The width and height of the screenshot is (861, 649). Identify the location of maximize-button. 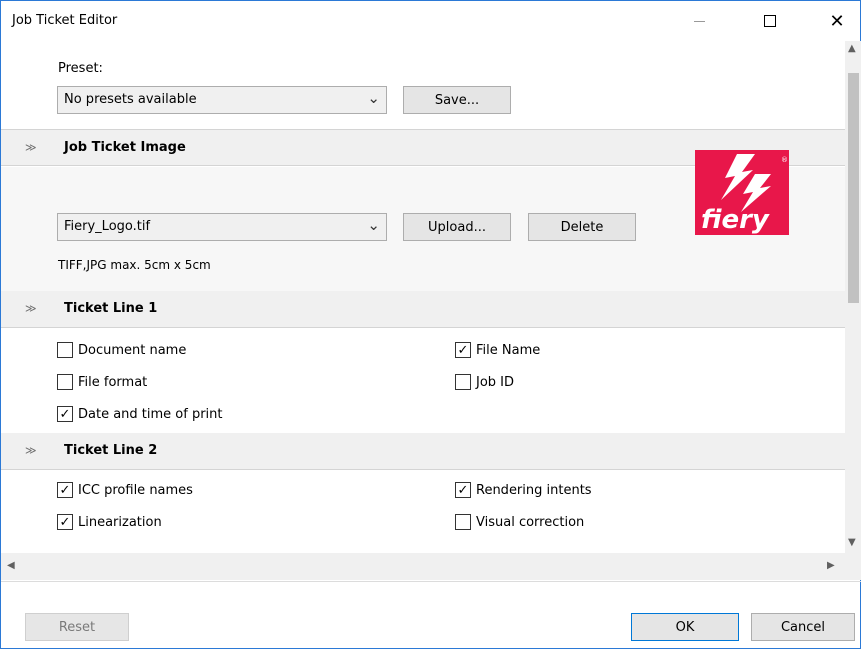
(770, 21).